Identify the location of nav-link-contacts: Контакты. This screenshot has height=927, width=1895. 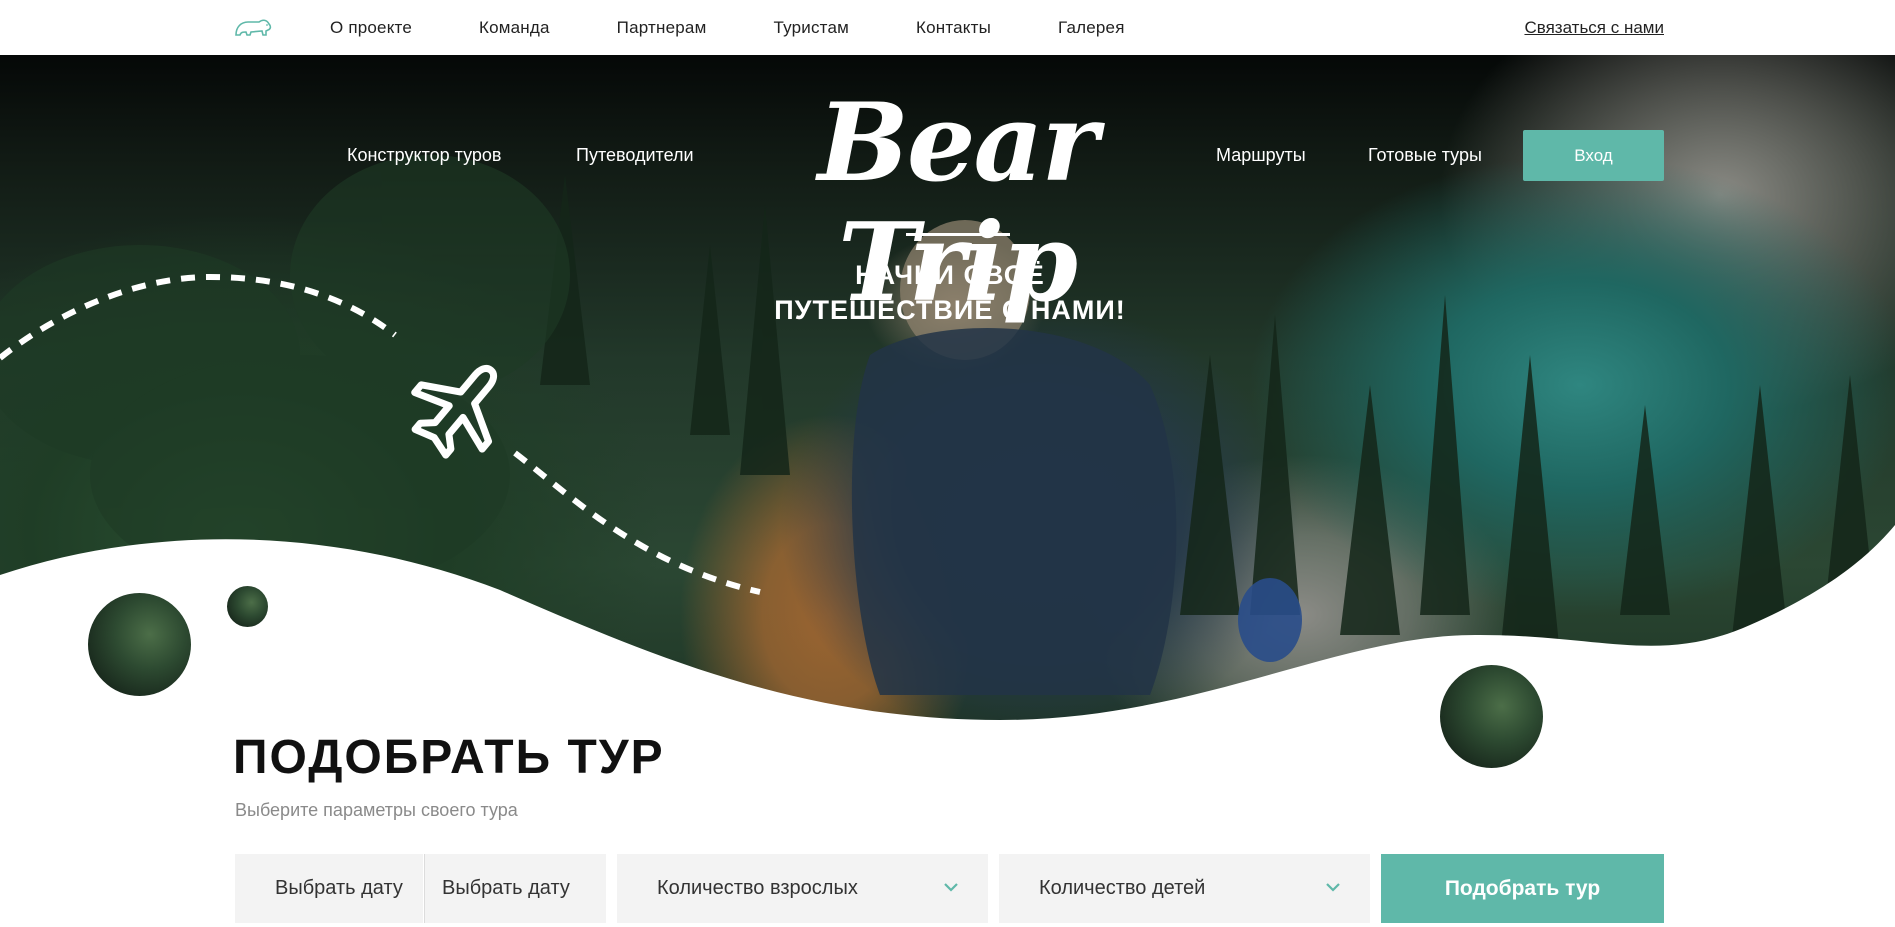
(953, 28).